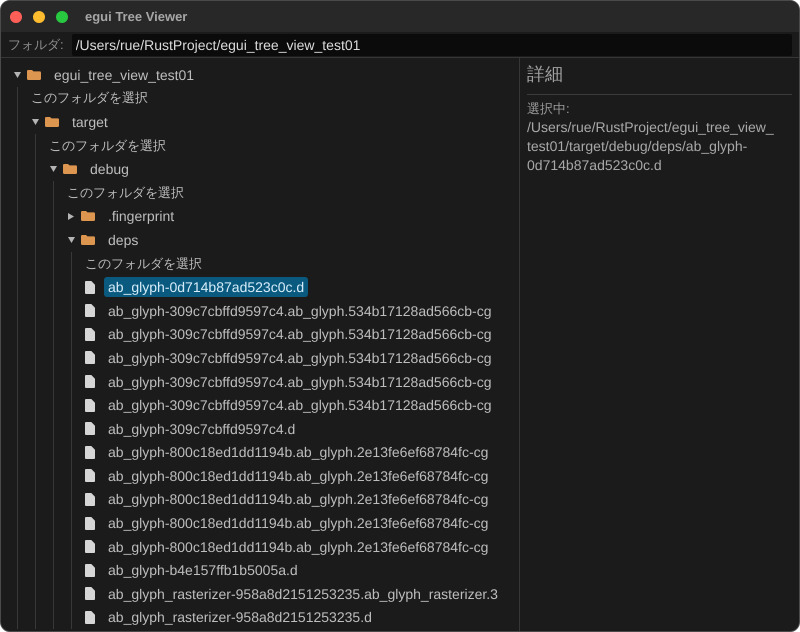  Describe the element at coordinates (202, 428) in the screenshot. I see `file-item: ab_glyph-309c7cbffd9597c4.d` at that location.